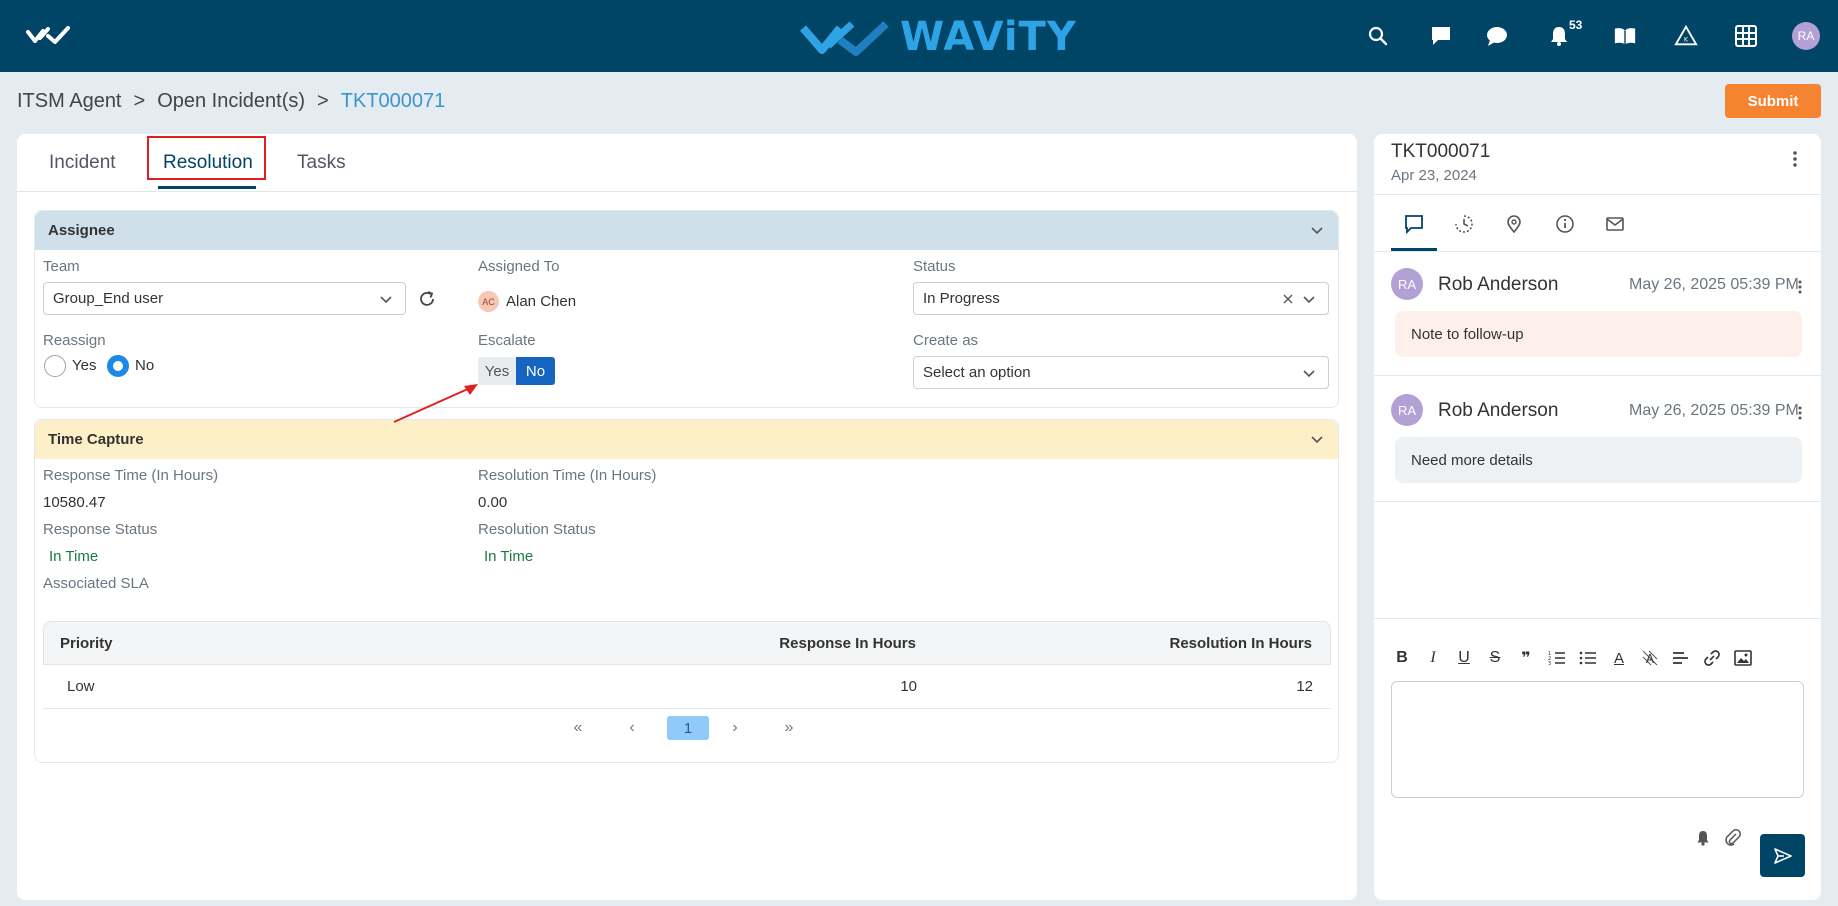 Image resolution: width=1838 pixels, height=906 pixels. What do you see at coordinates (541, 301) in the screenshot?
I see `assigned-to-value: Alan Chen` at bounding box center [541, 301].